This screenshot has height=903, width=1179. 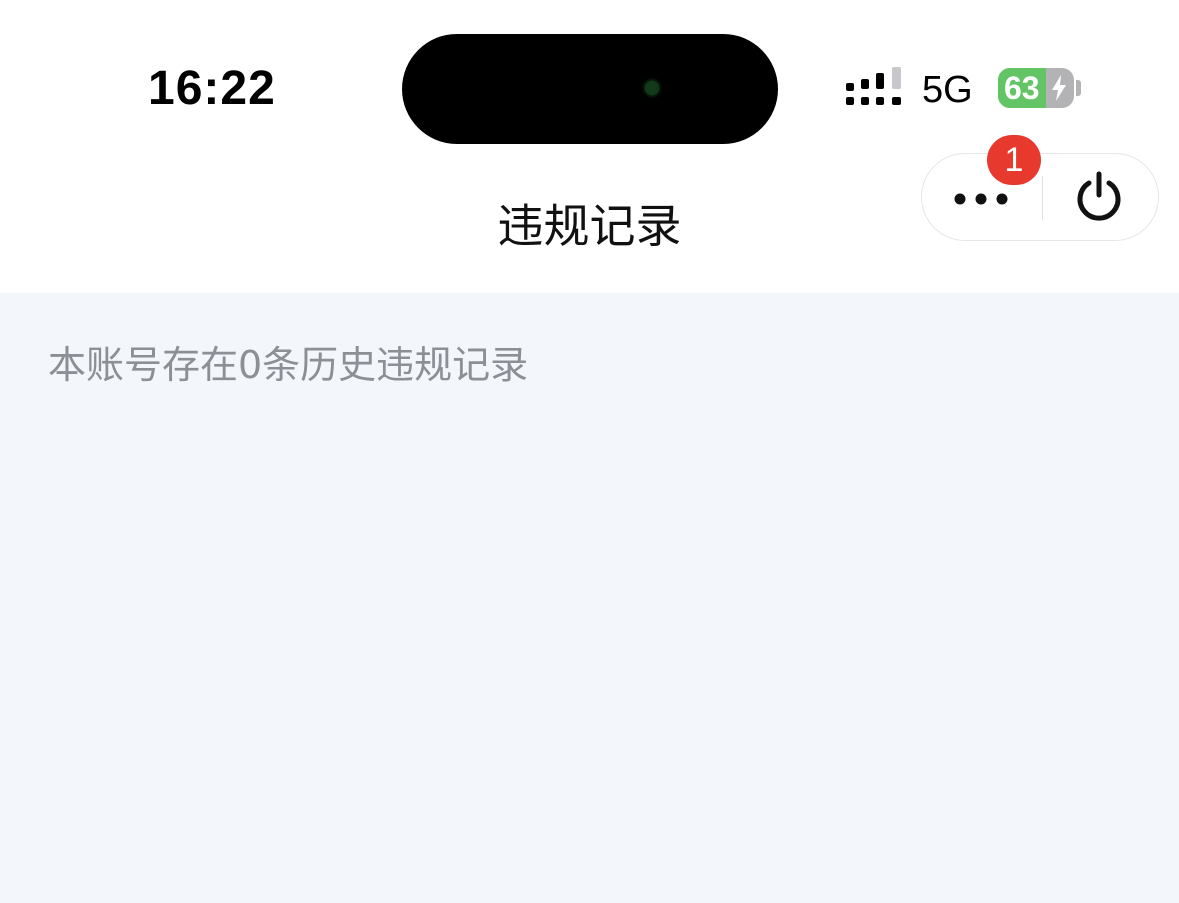 I want to click on battery-indicator: 63, so click(x=1041, y=89).